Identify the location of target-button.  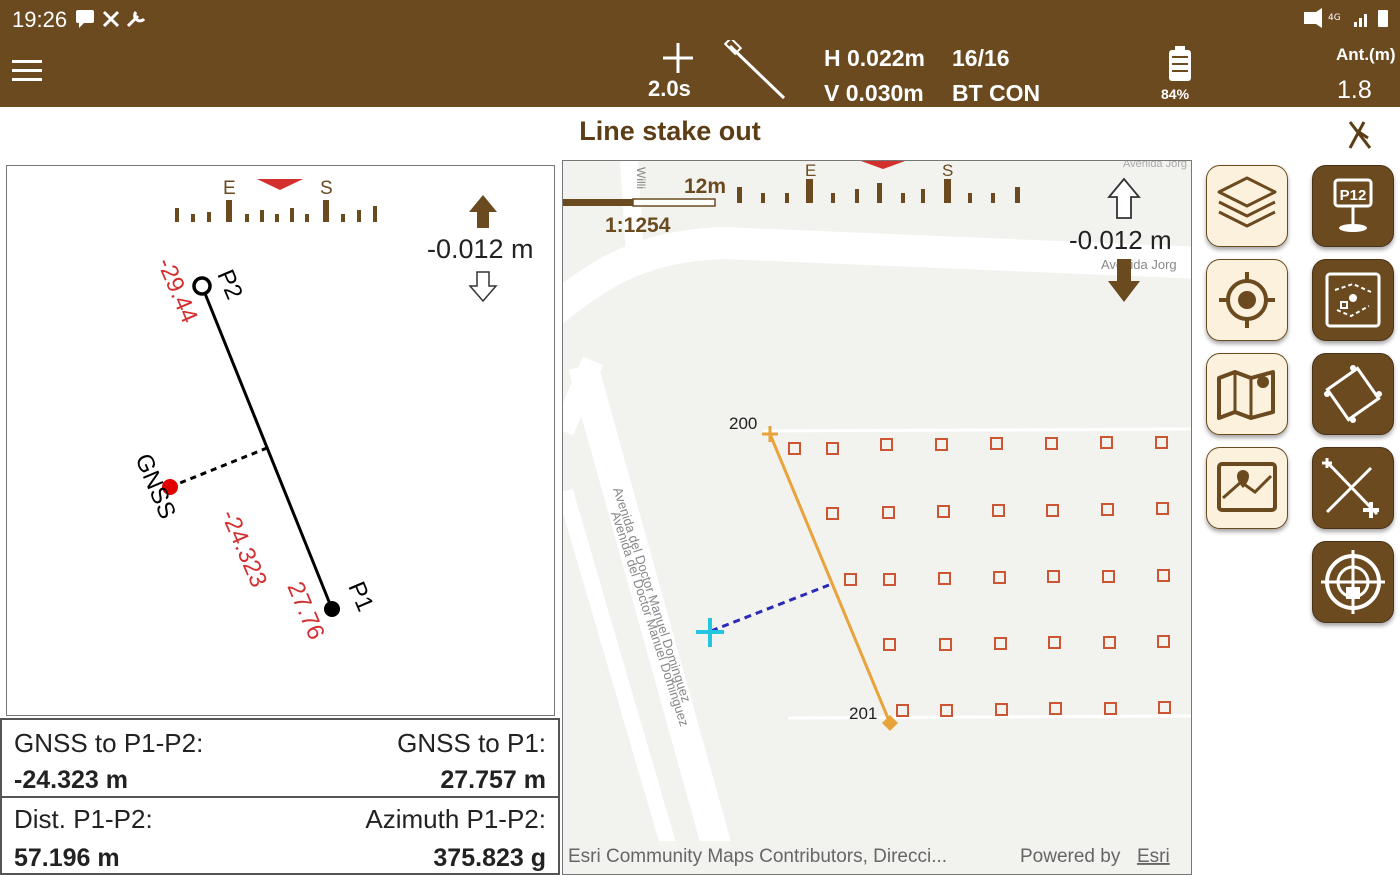
(1353, 582).